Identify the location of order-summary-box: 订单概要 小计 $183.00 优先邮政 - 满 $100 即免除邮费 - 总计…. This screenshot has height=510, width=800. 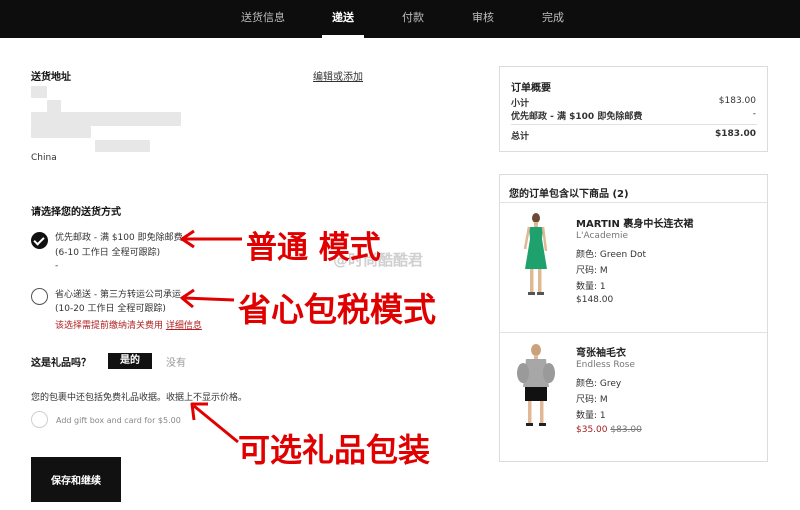
(633, 109).